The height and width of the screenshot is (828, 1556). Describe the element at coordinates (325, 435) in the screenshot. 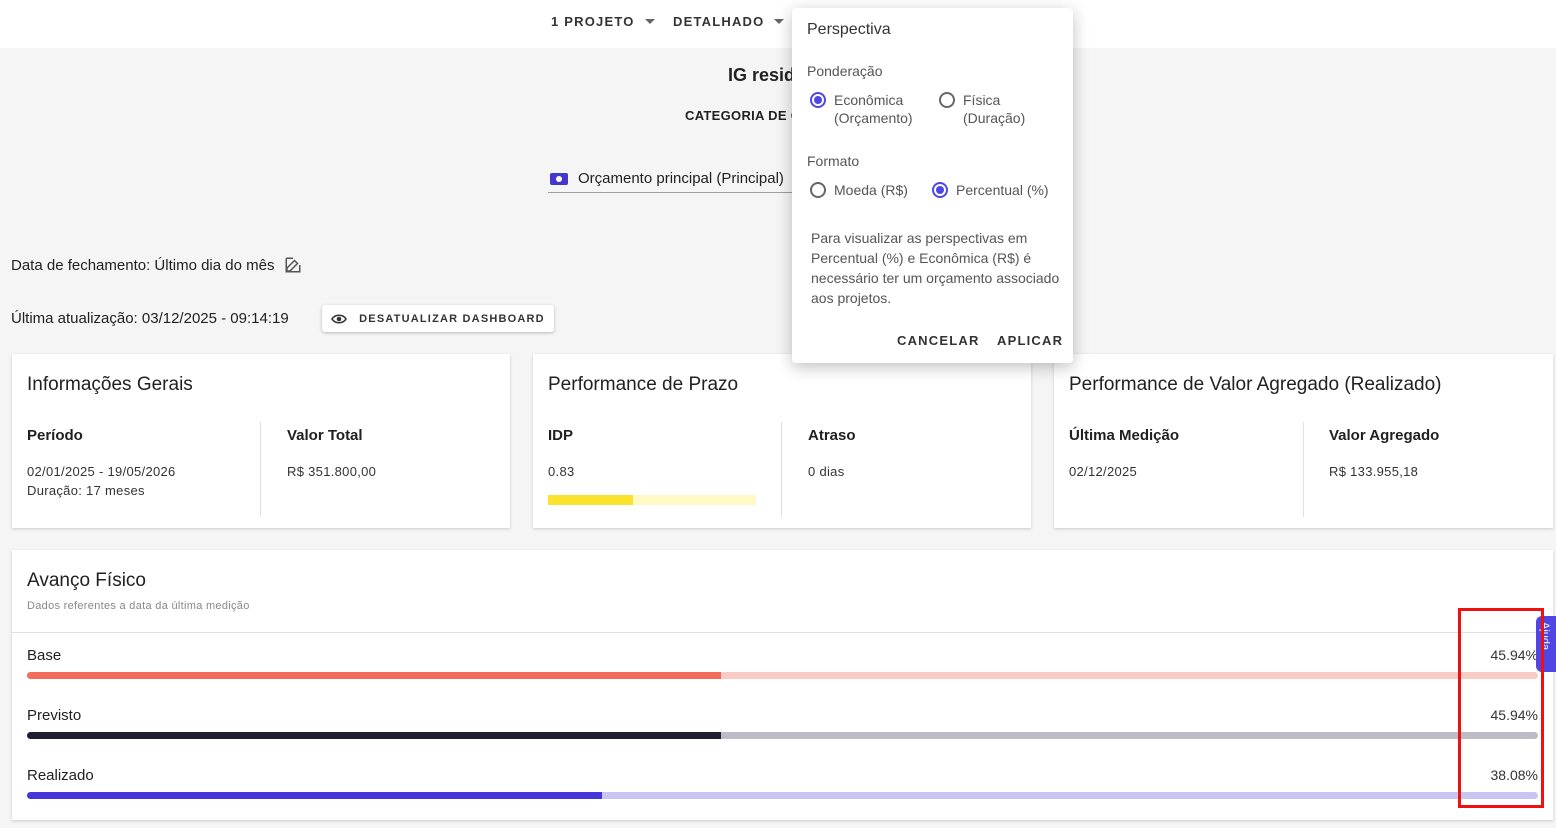

I see `total-value-label: Valor Total` at that location.